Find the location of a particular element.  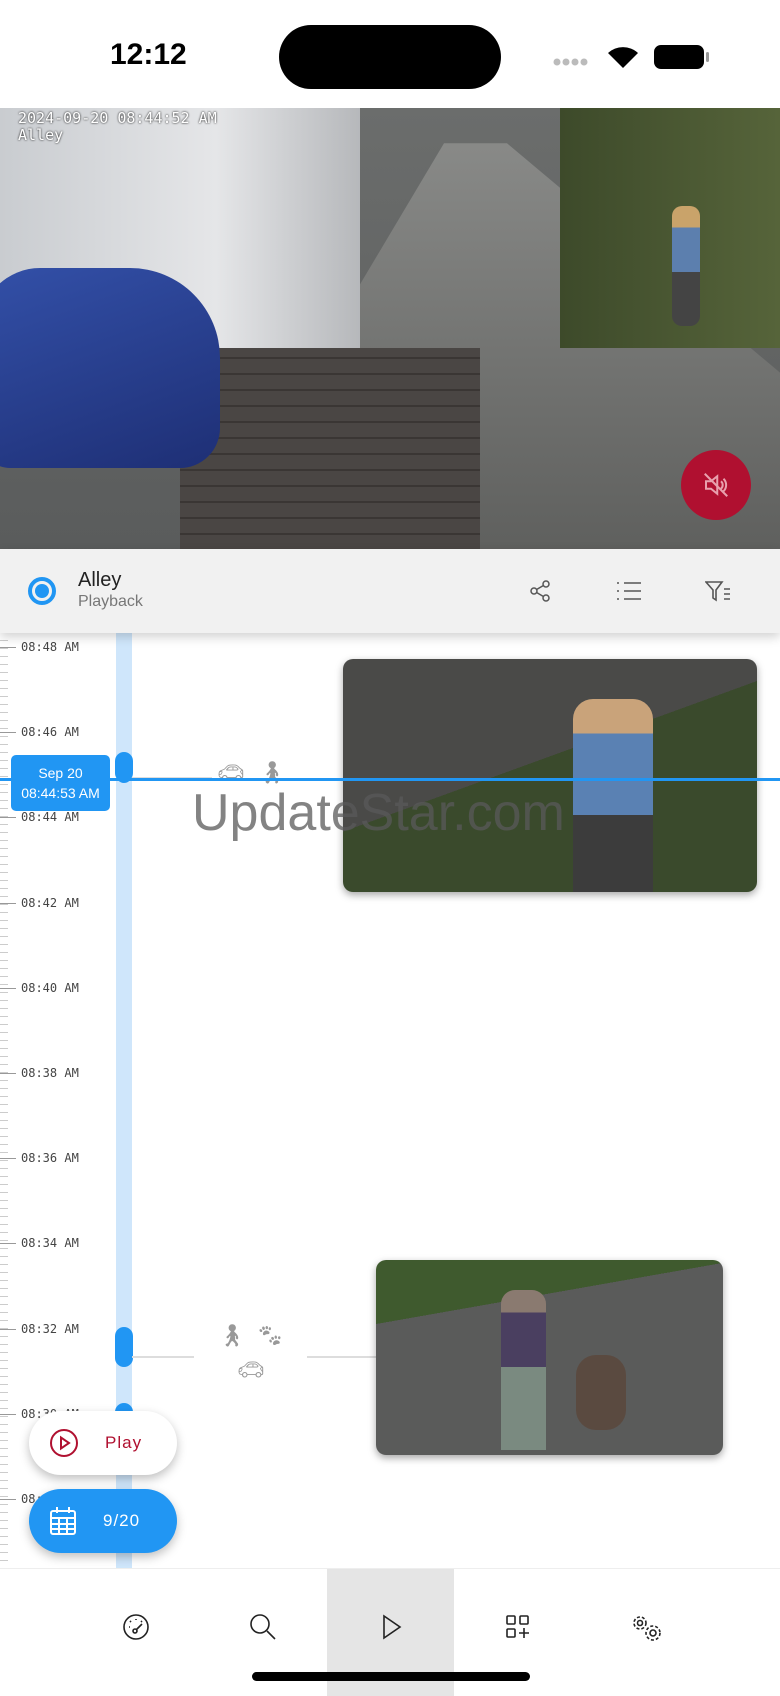

share-button is located at coordinates (540, 591).